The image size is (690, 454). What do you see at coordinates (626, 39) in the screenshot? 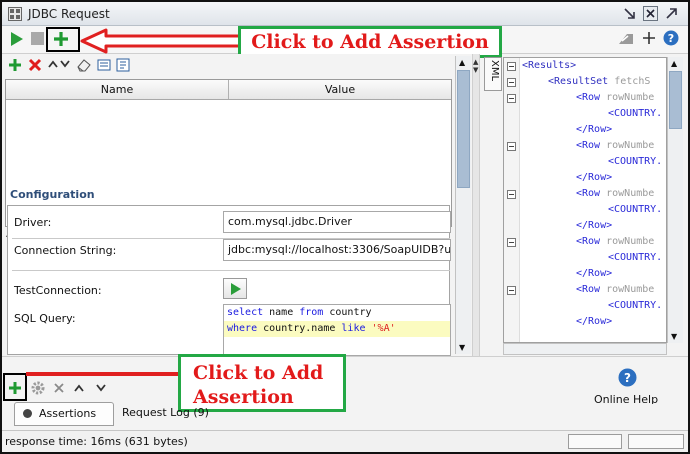
I see `format-icon` at bounding box center [626, 39].